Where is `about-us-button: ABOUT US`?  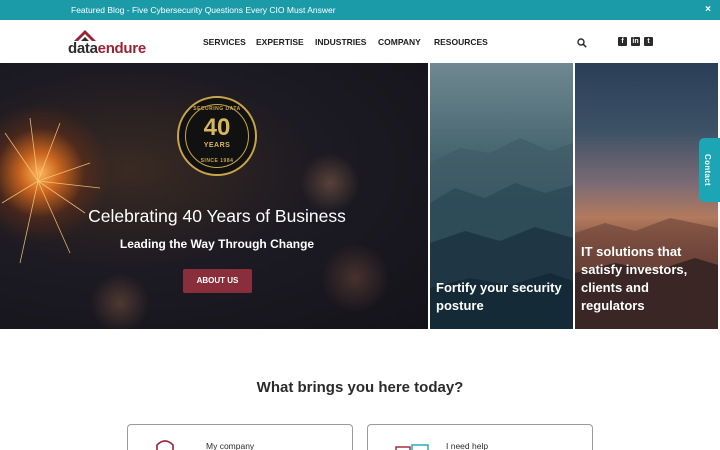 about-us-button: ABOUT US is located at coordinates (217, 281).